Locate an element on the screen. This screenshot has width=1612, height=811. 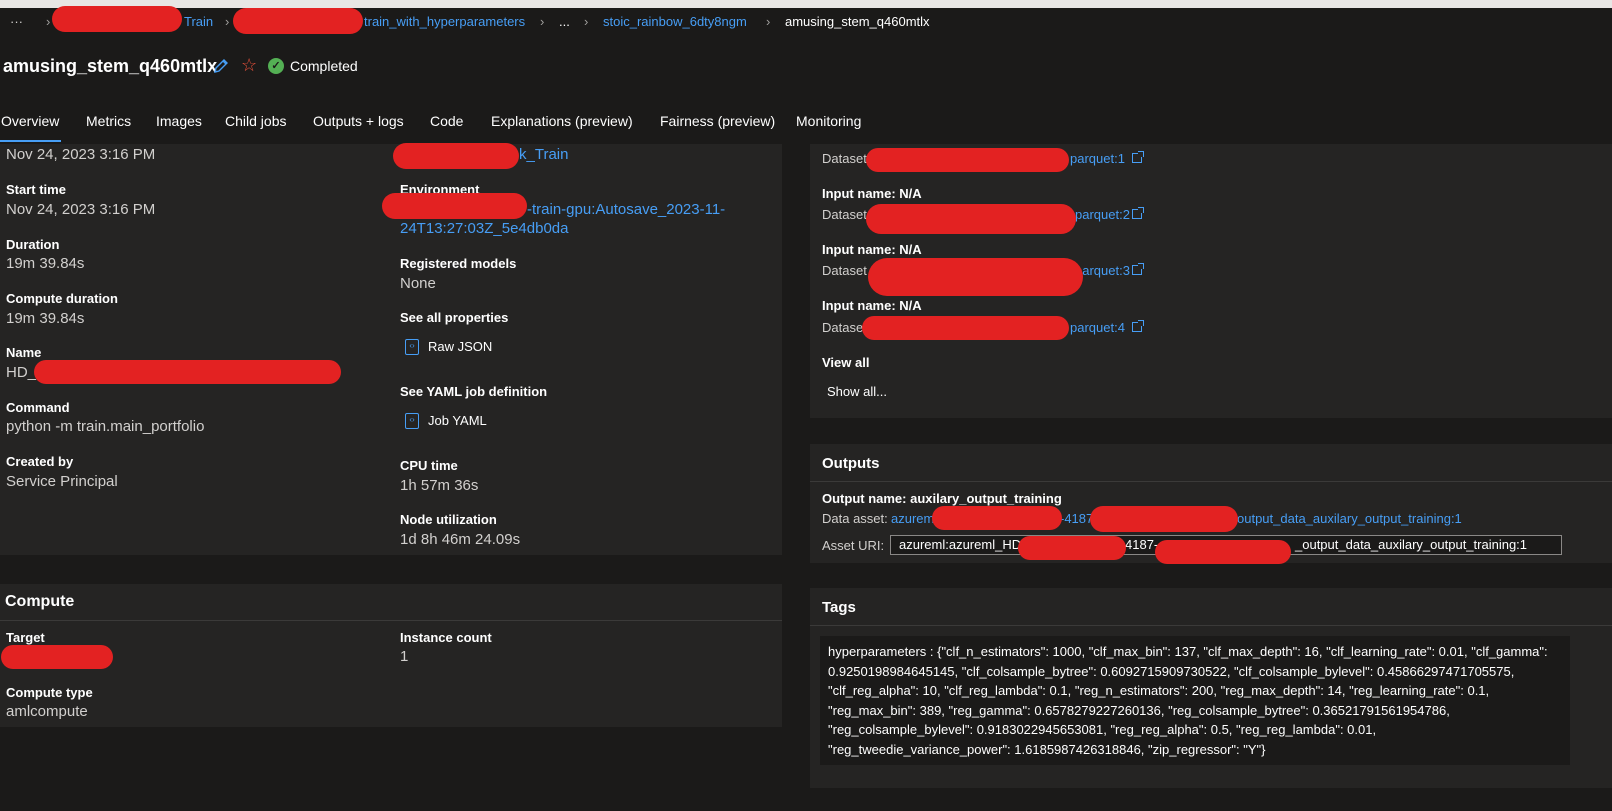
experiment-link: k_Train is located at coordinates (543, 154).